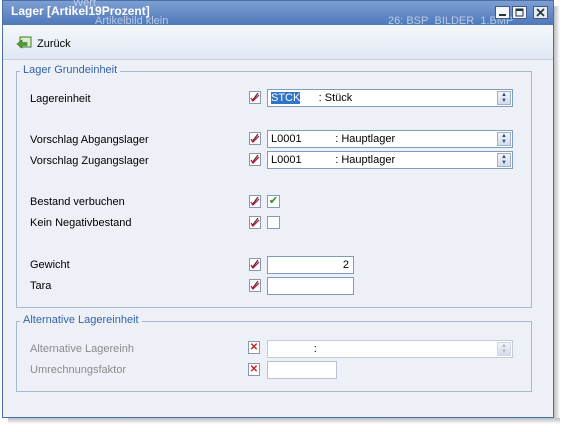 The height and width of the screenshot is (432, 568). What do you see at coordinates (345, 265) in the screenshot?
I see `gewicht-value: 2` at bounding box center [345, 265].